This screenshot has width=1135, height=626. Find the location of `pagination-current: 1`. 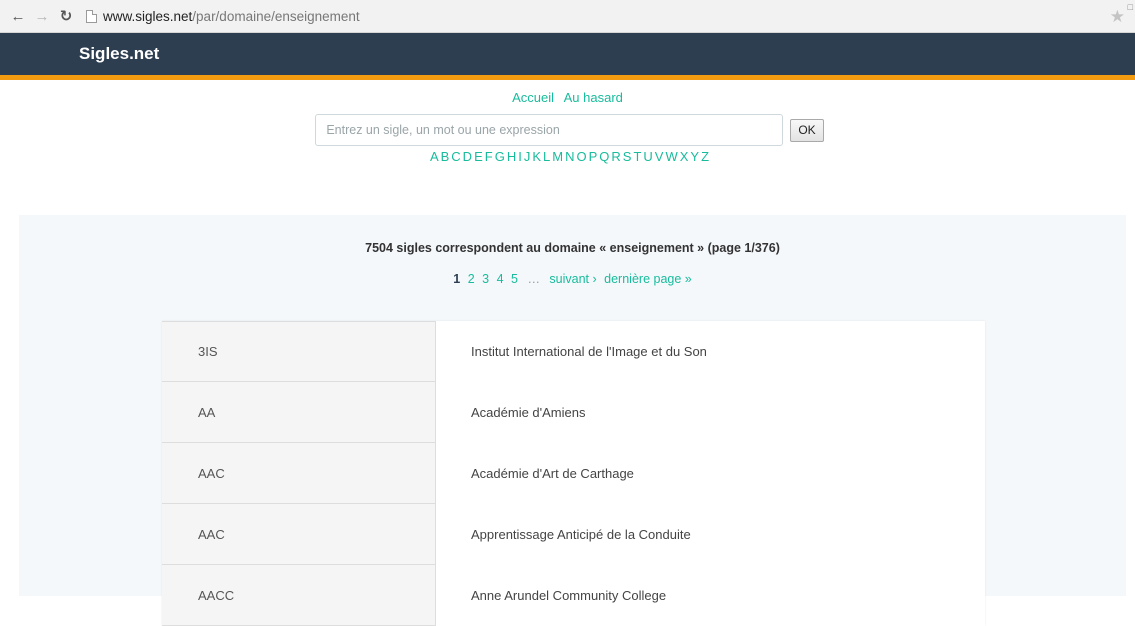

pagination-current: 1 is located at coordinates (457, 279).